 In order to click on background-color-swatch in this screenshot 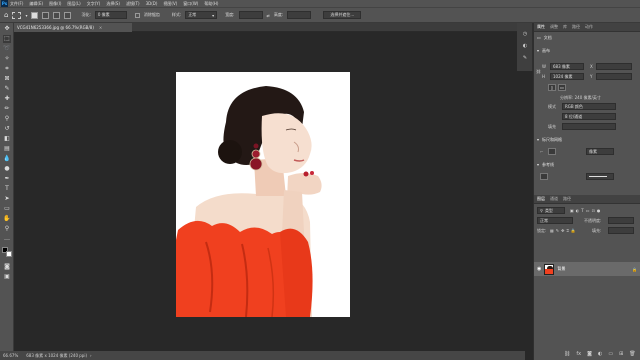, I will do `click(9, 254)`.